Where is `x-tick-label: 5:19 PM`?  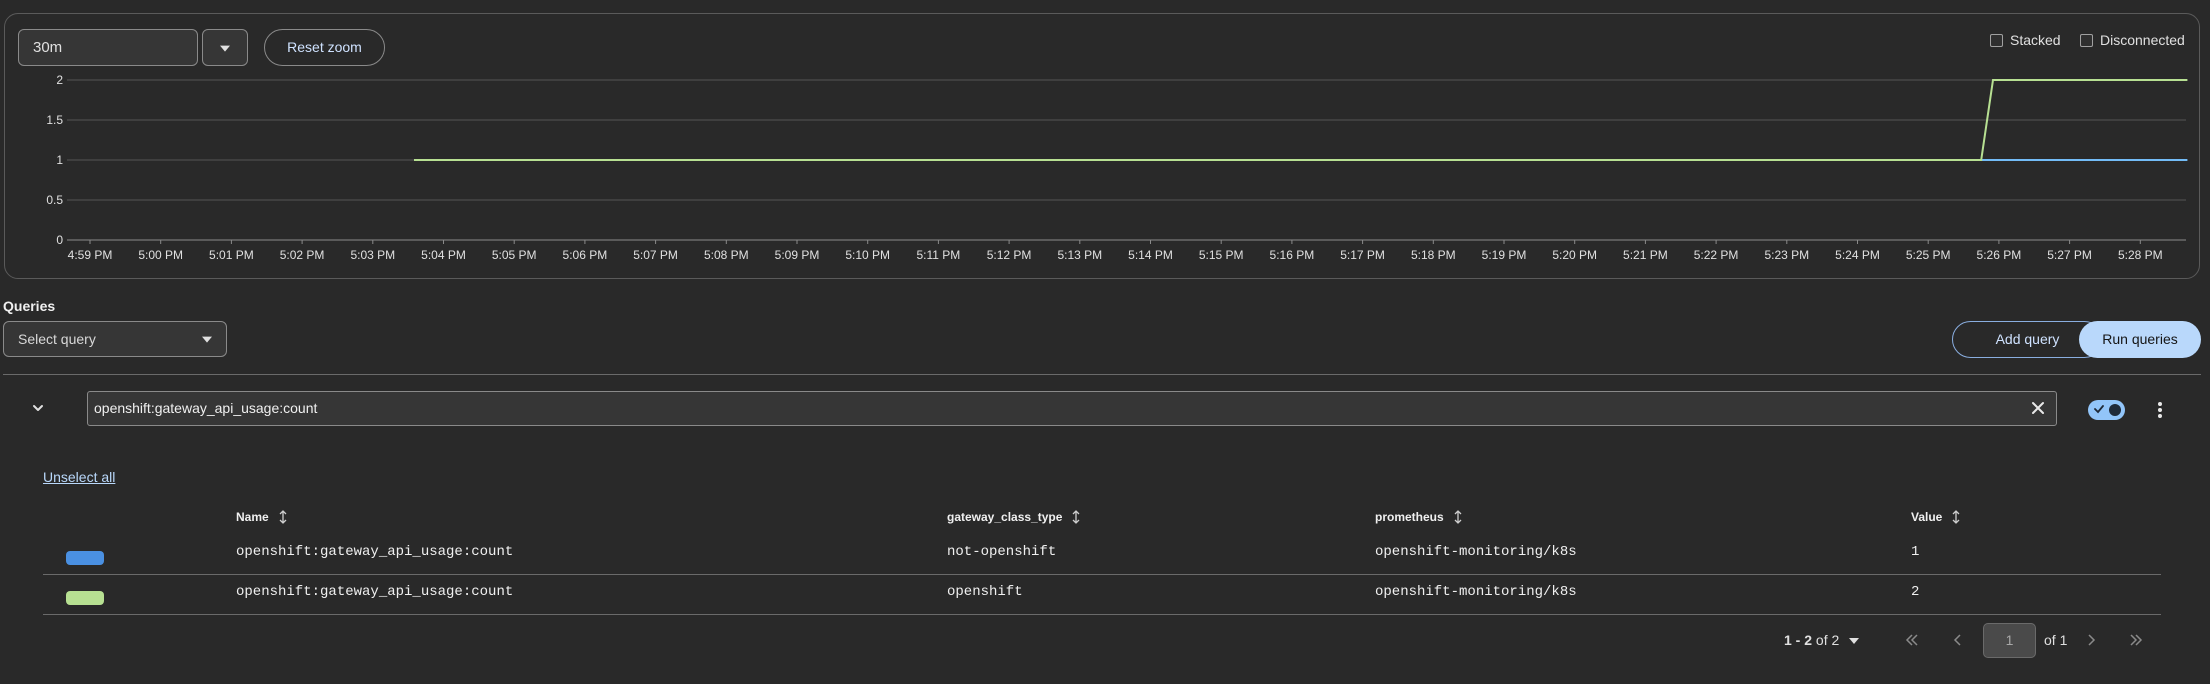 x-tick-label: 5:19 PM is located at coordinates (1504, 255).